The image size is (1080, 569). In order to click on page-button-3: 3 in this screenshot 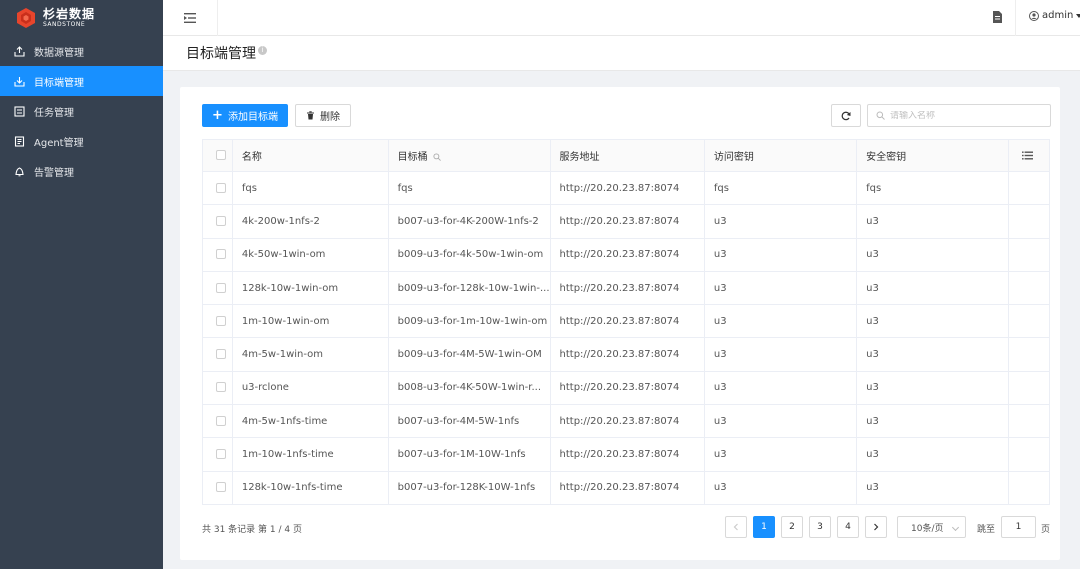, I will do `click(820, 527)`.